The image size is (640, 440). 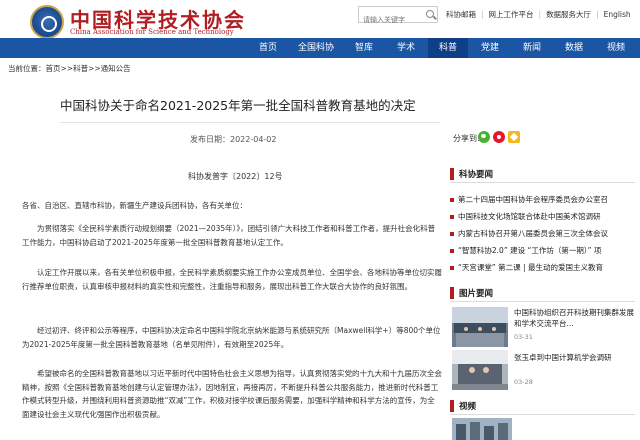 I want to click on breadcrumb-path: 首页>>科普>>通知公告, so click(x=88, y=68).